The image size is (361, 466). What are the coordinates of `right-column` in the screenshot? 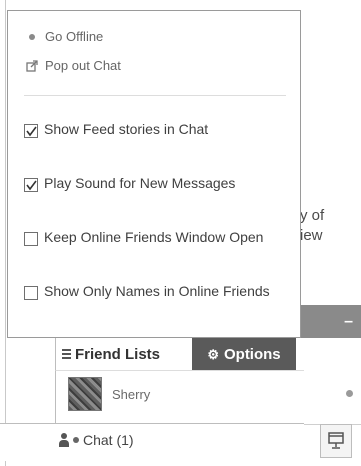 It's located at (332, 402).